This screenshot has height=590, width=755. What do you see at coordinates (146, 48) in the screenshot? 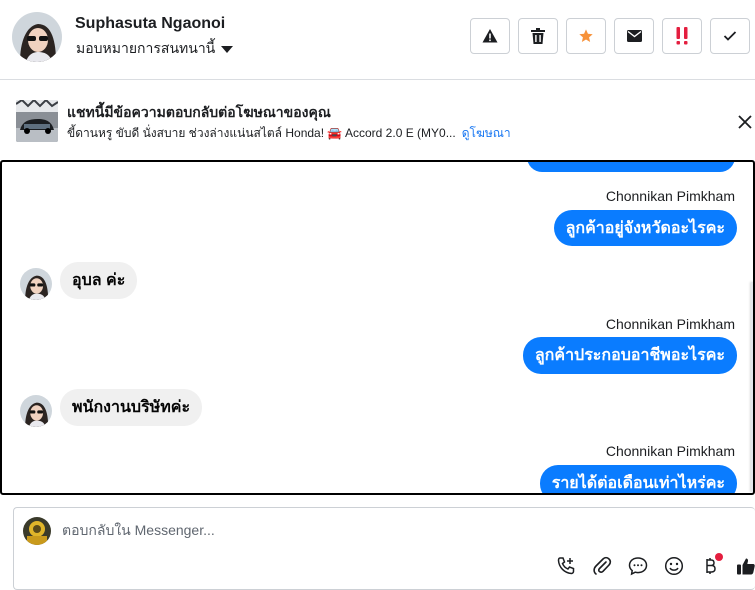
I see `assign-label: มอบหมายการสนทนานี้` at bounding box center [146, 48].